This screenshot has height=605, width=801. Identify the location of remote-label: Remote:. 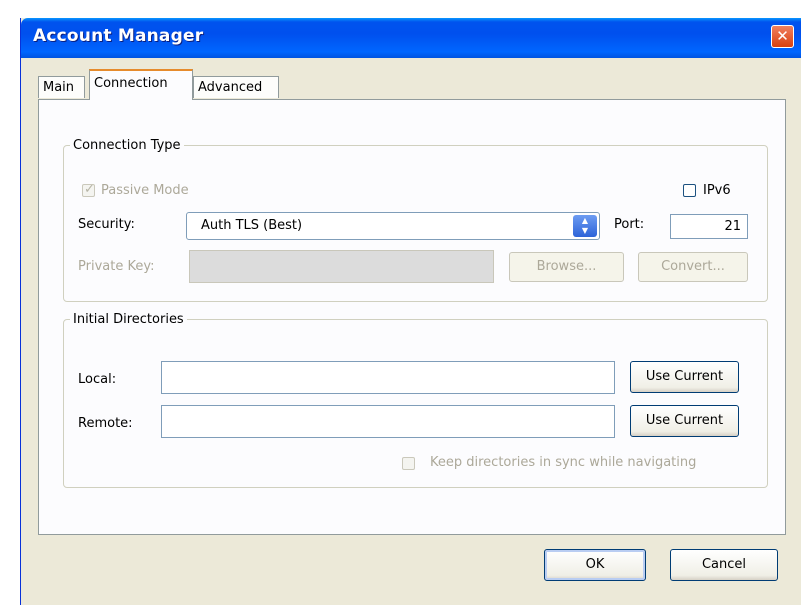
(105, 423).